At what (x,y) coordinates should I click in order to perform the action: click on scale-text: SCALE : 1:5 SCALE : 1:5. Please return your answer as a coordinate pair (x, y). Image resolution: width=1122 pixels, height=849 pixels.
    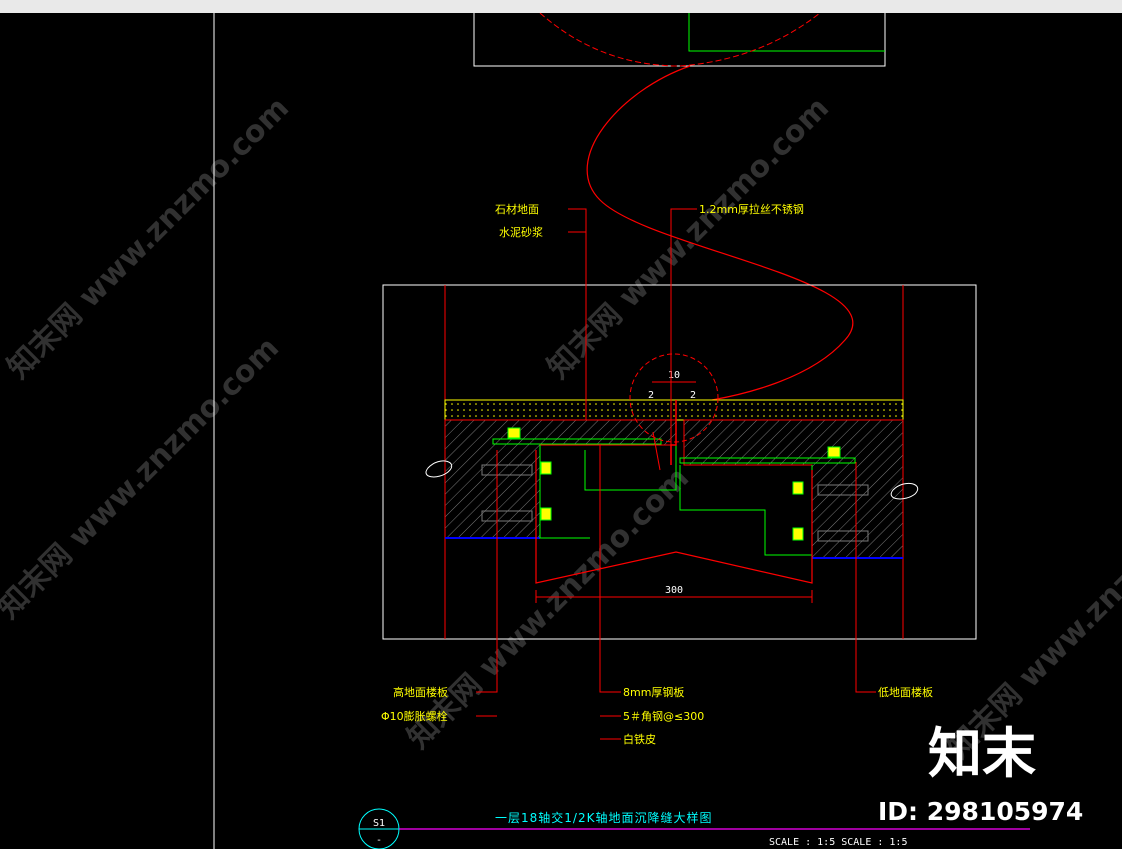
    Looking at the image, I should click on (838, 842).